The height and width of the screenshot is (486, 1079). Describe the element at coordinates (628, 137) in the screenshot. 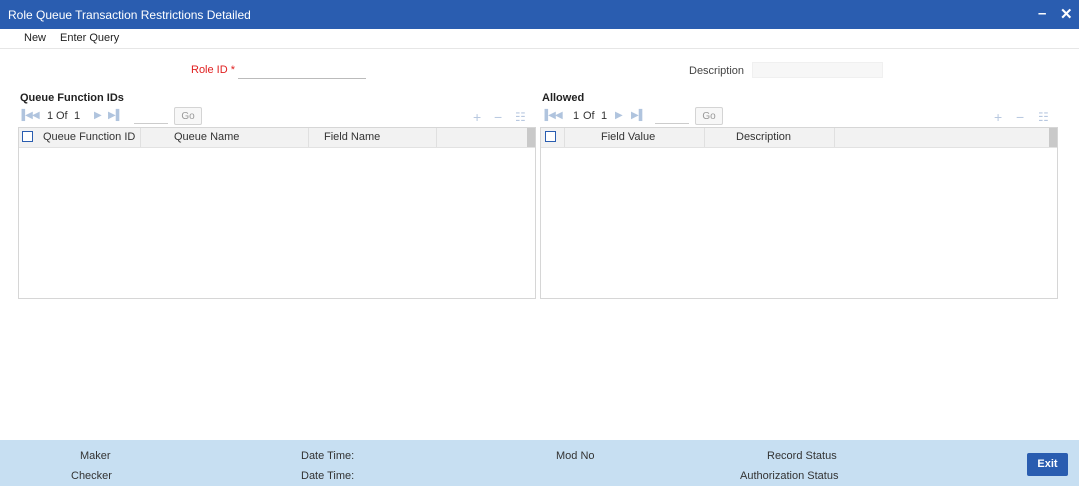

I see `column-header-field-value: Field Value` at that location.